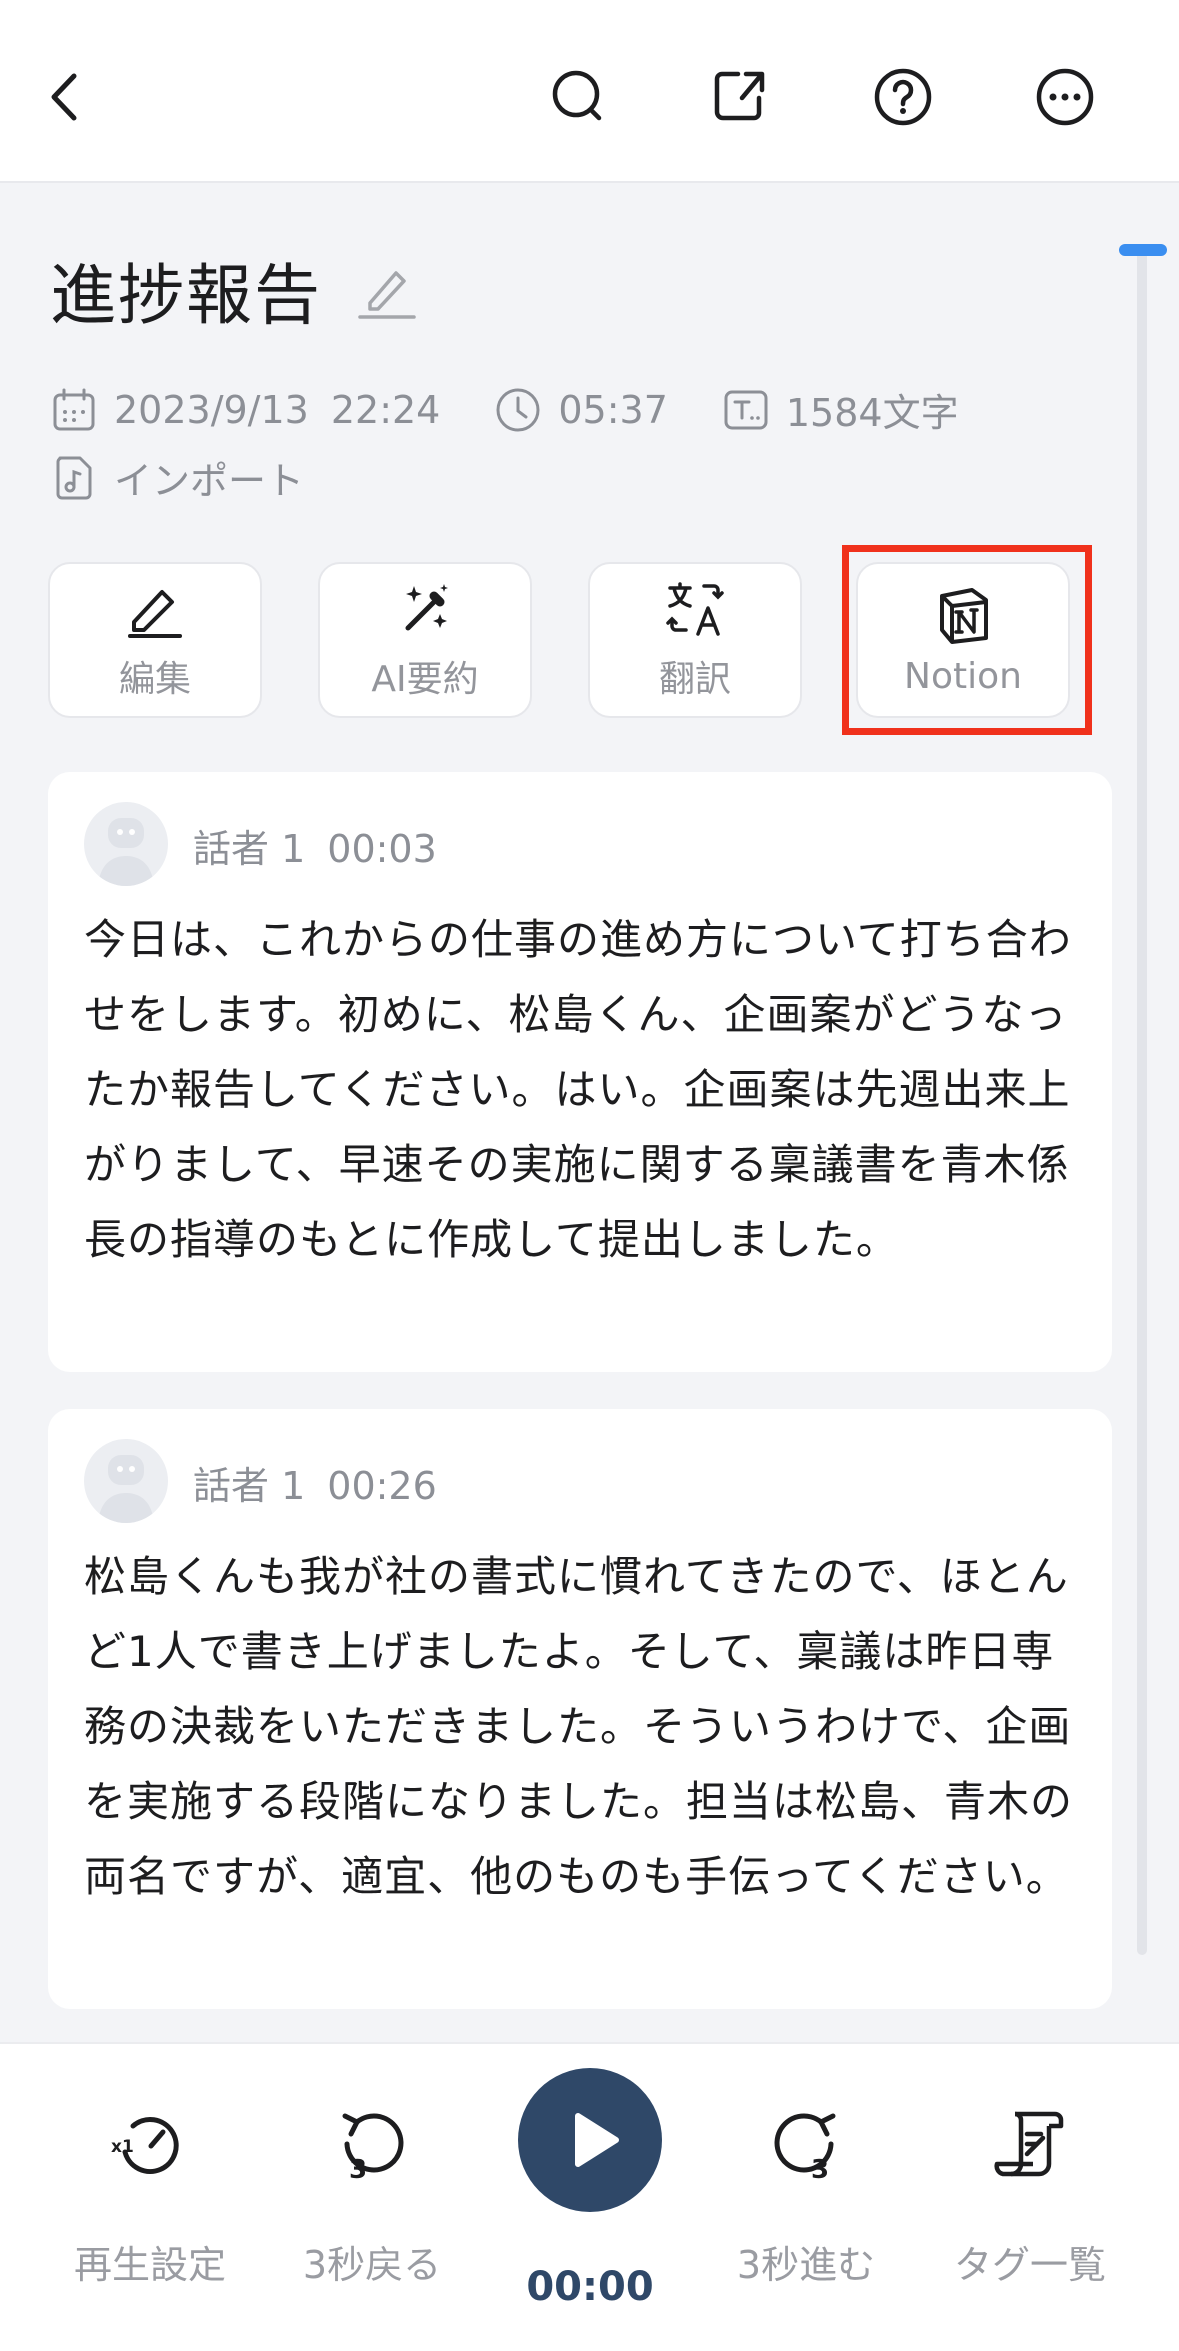  Describe the element at coordinates (518, 409) in the screenshot. I see `clock-icon` at that location.